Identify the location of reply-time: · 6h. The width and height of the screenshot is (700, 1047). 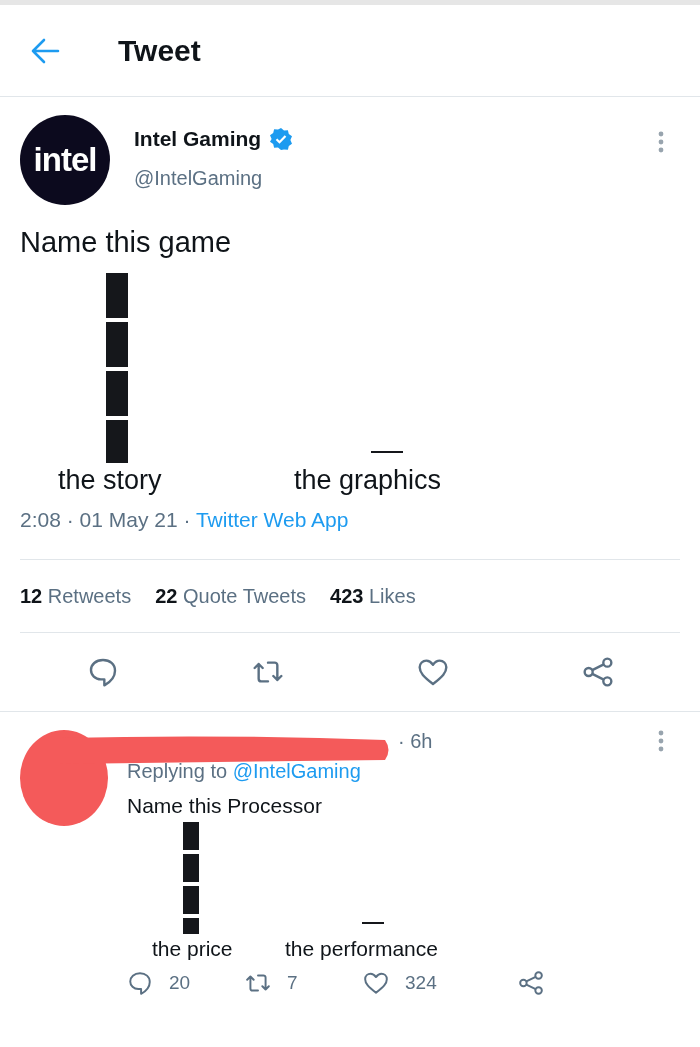
(416, 742).